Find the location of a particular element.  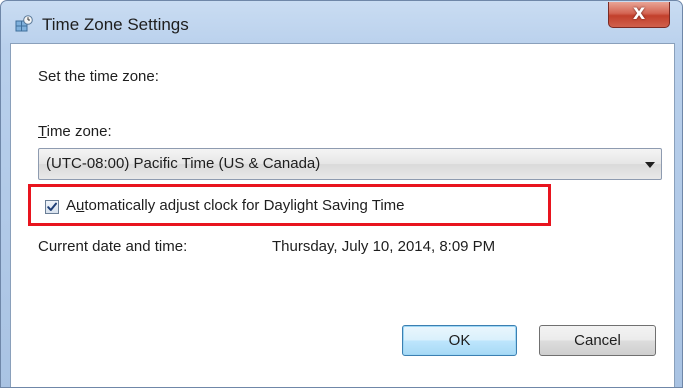

current-date-time-value: Thursday, July 10, 2014, 8:09 PM is located at coordinates (384, 246).